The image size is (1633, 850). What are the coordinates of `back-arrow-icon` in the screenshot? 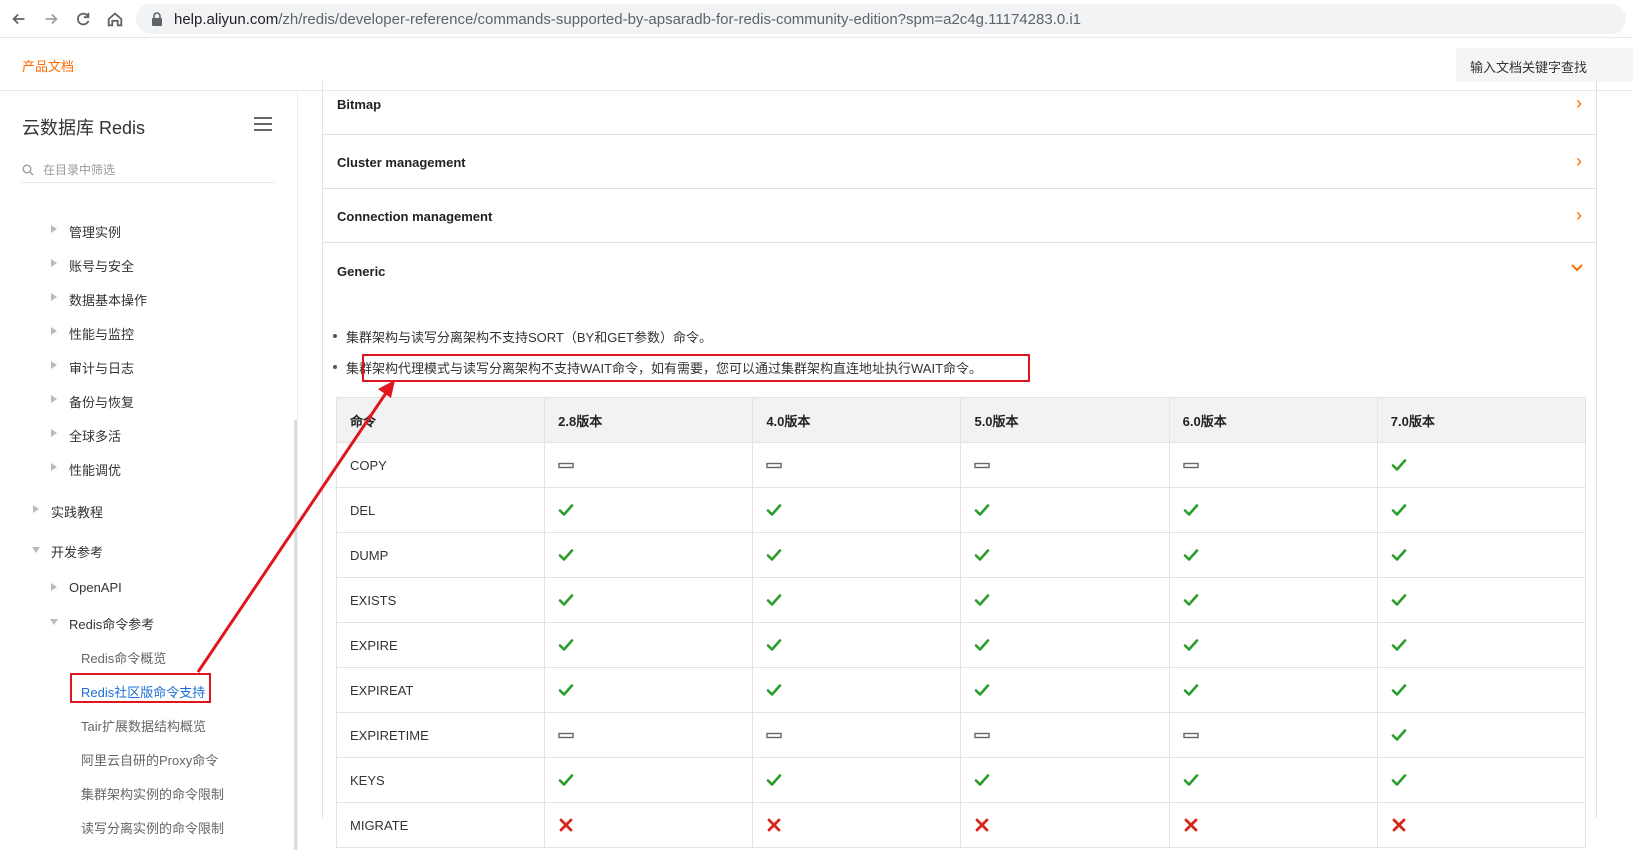 It's located at (19, 19).